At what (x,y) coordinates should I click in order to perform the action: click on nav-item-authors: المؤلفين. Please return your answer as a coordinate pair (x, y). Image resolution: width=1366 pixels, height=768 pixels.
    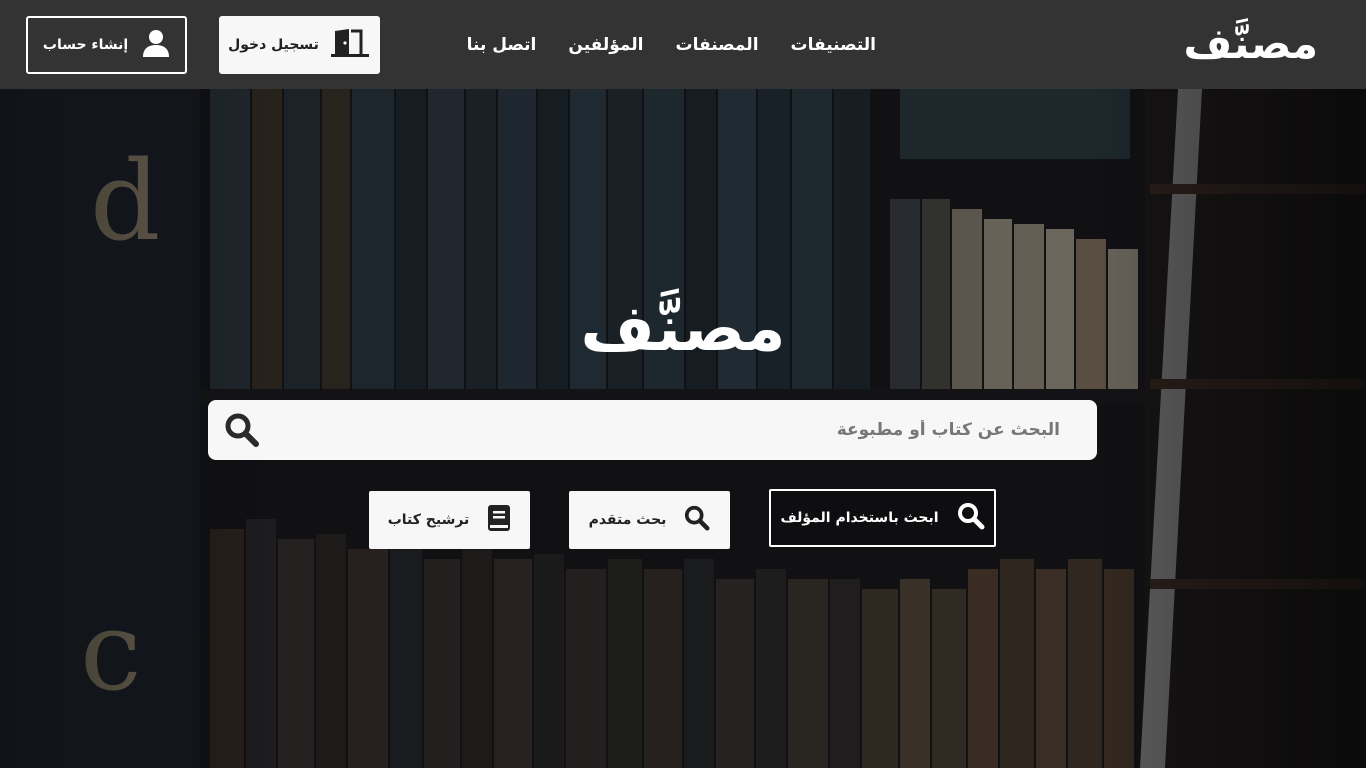
    Looking at the image, I should click on (605, 45).